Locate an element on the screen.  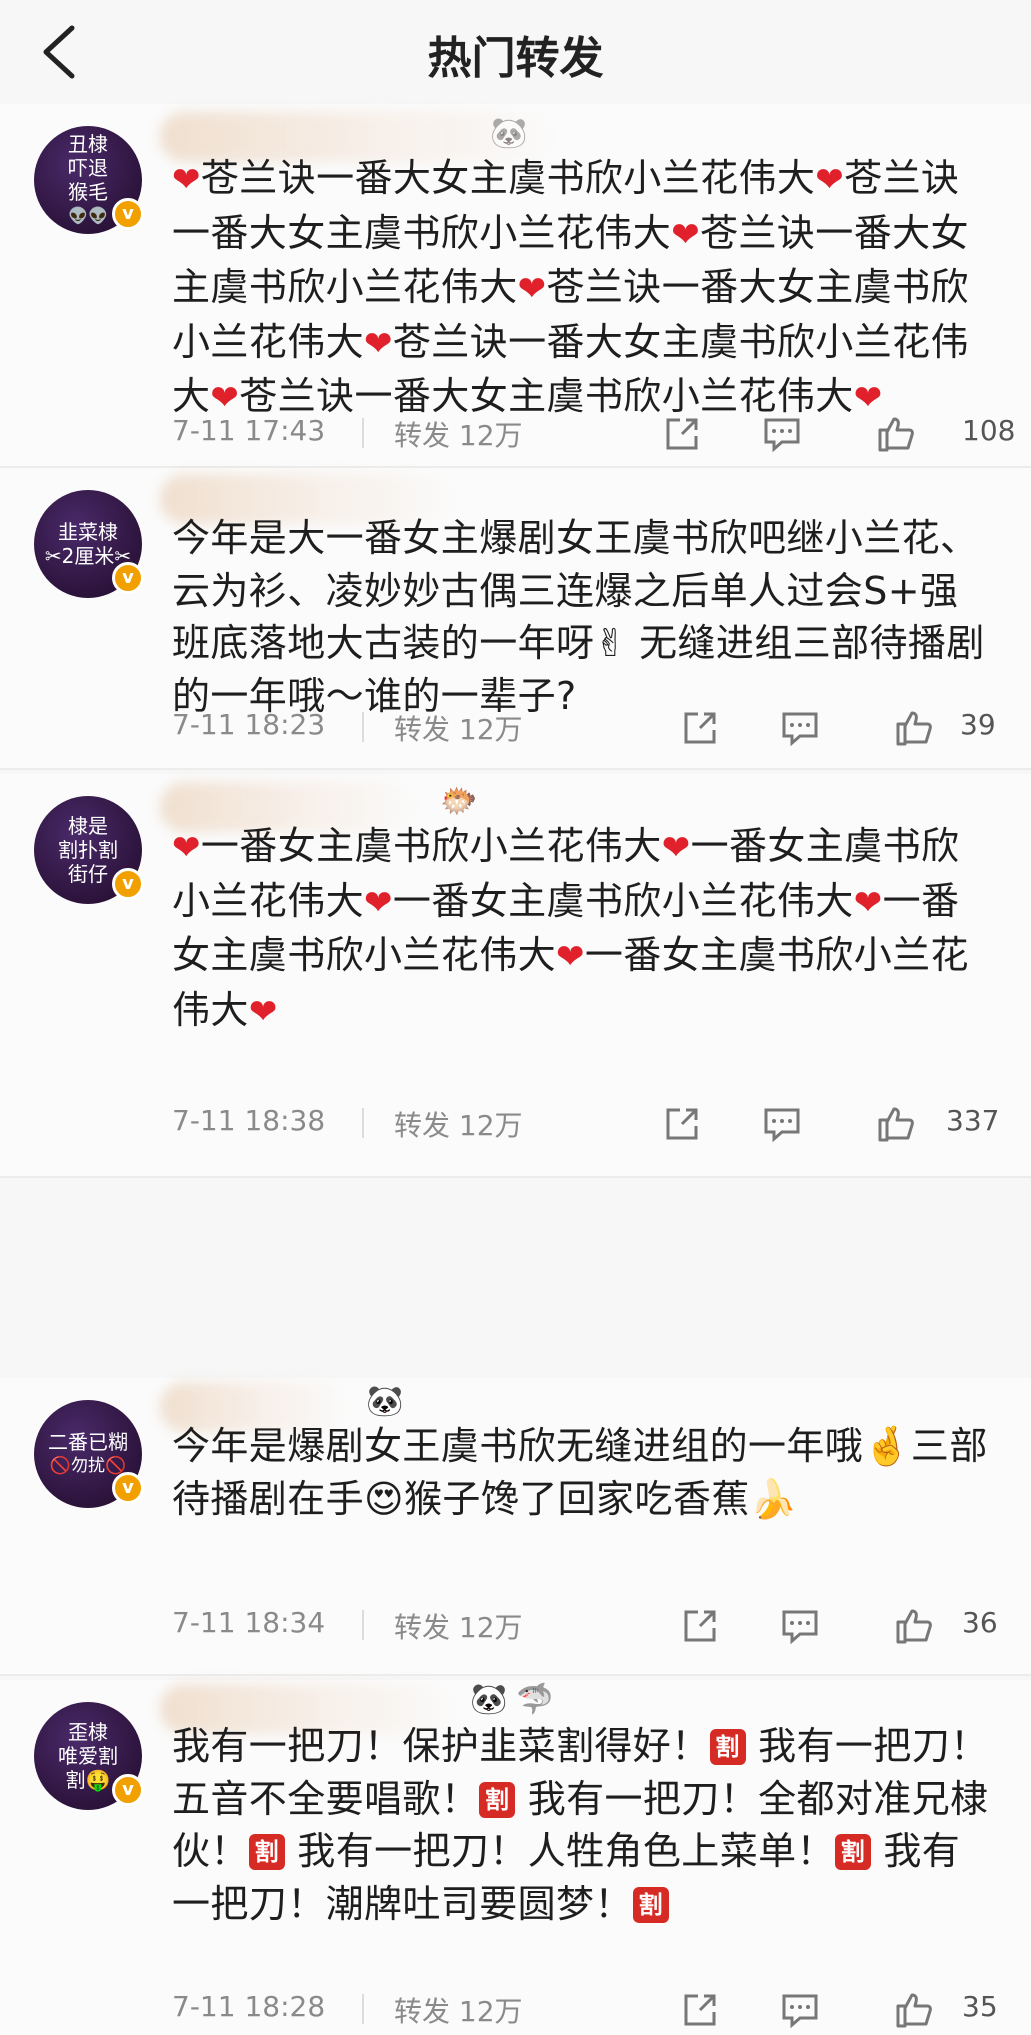
avatar: 丑棣 吓退 猴毛 👽👽 v is located at coordinates (89, 180).